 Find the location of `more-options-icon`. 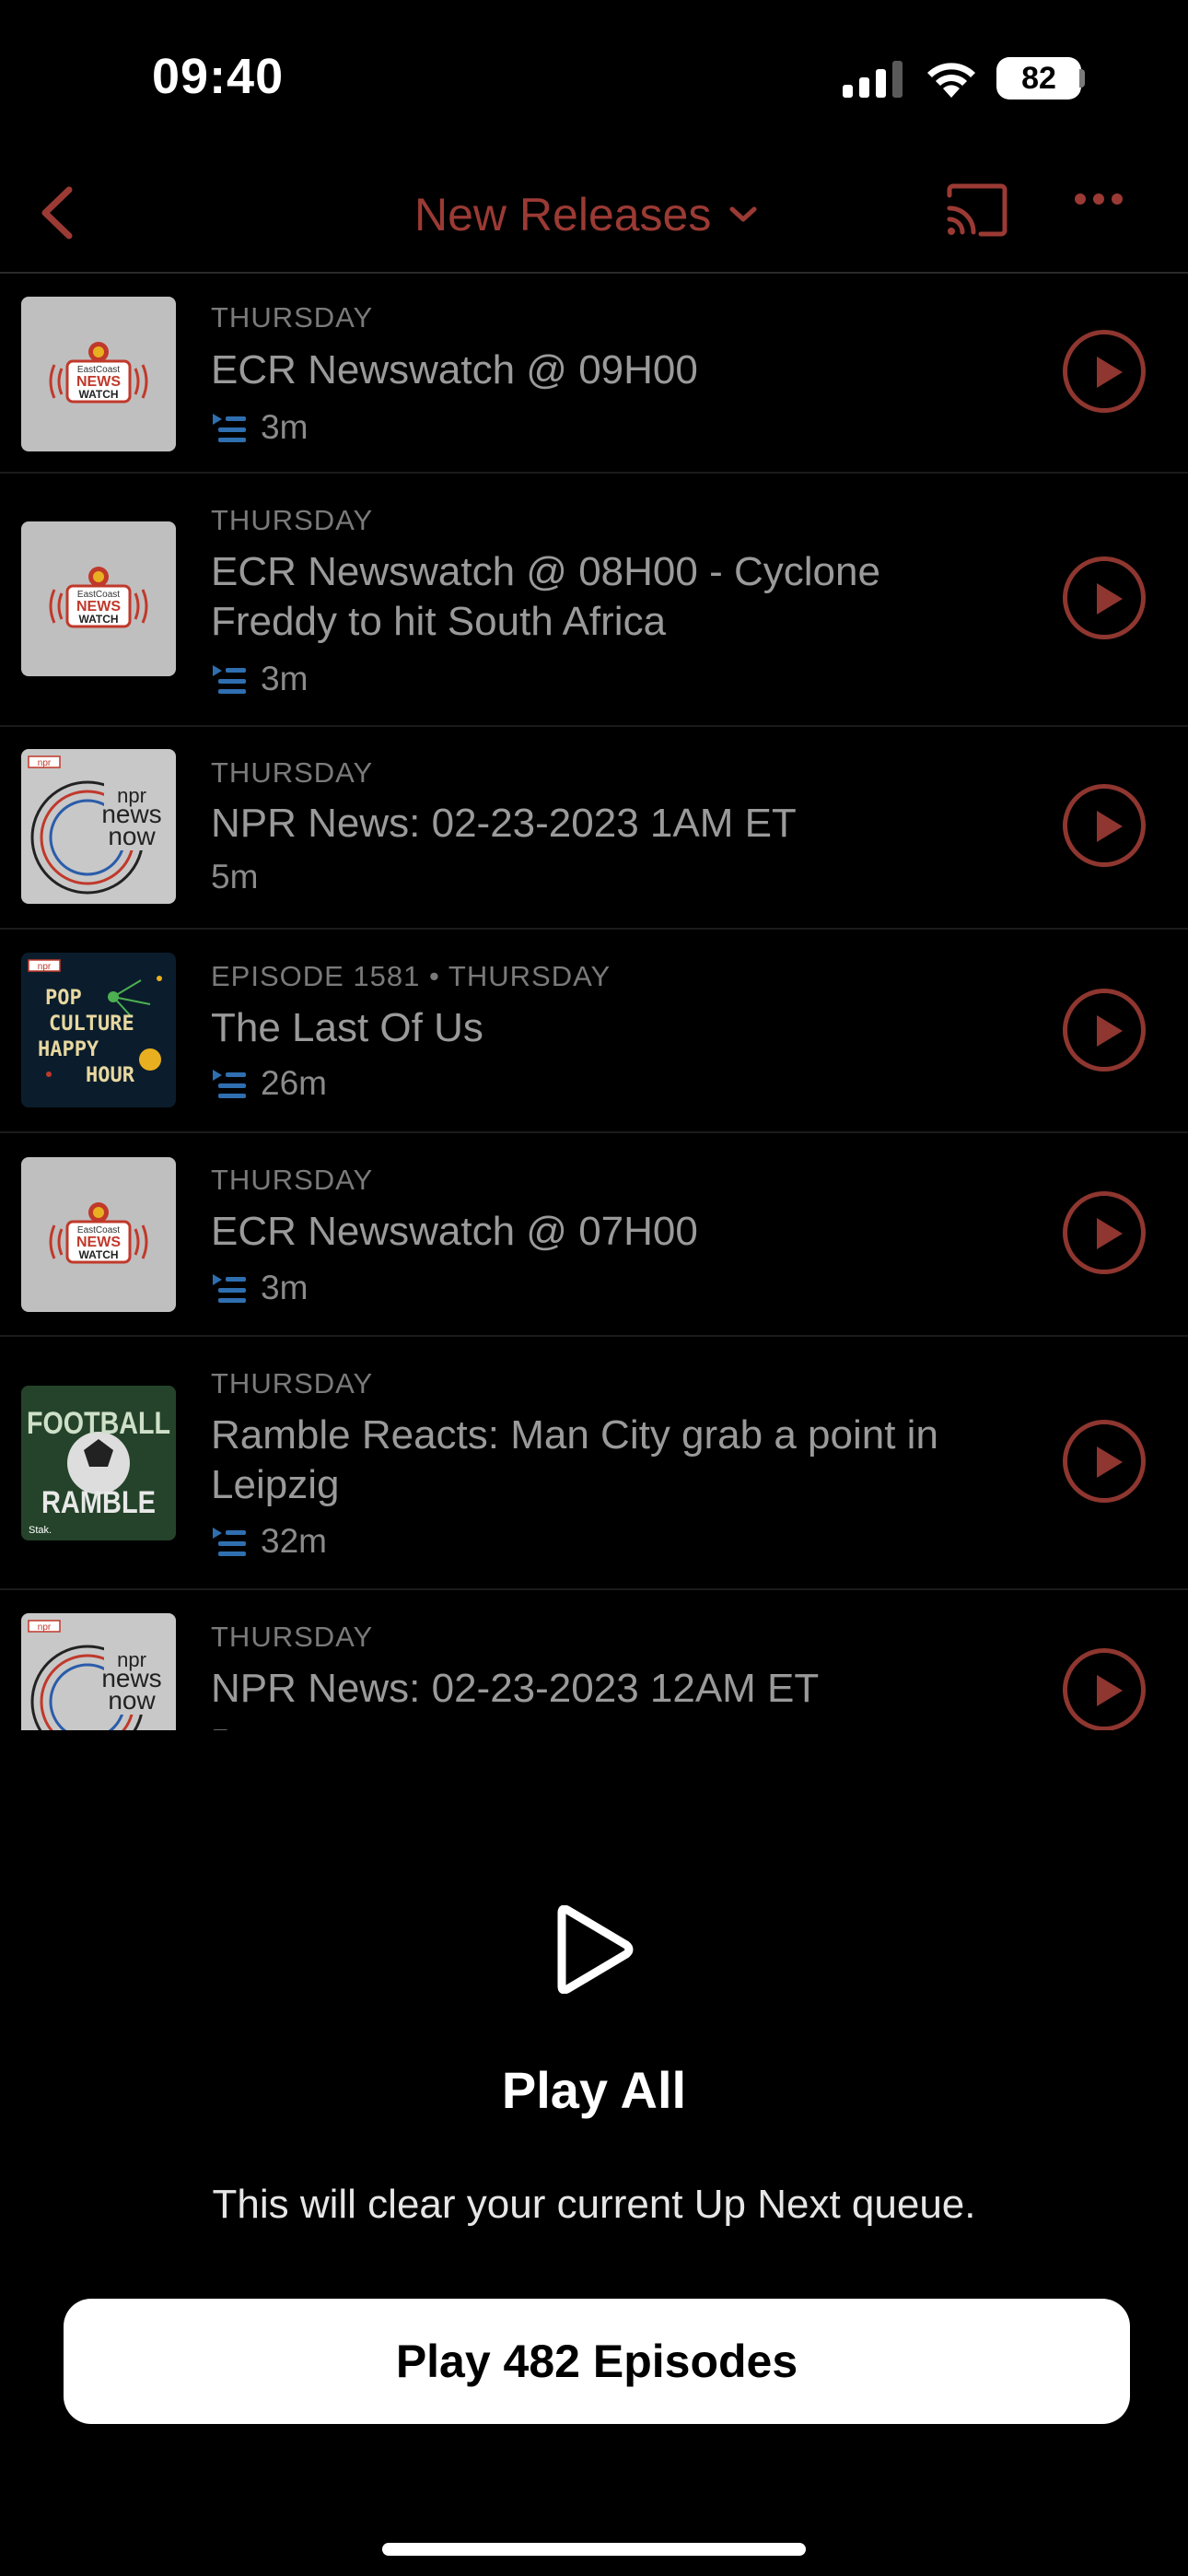

more-options-icon is located at coordinates (1098, 199).